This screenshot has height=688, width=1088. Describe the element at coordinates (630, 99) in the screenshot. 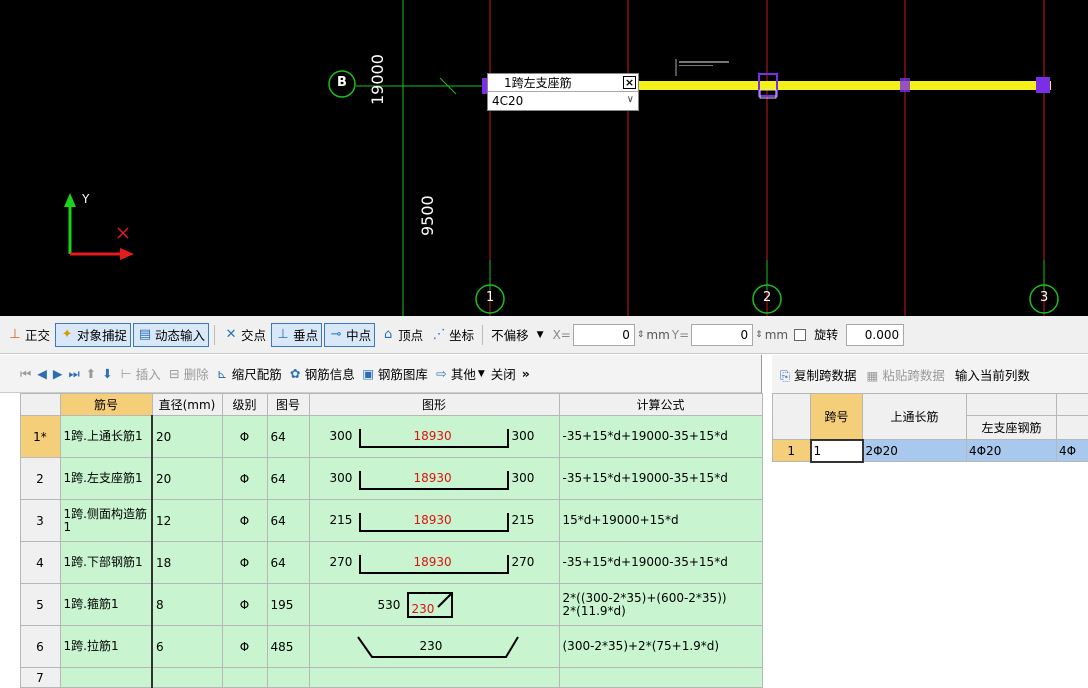

I see `chevron-down-icon: ∨` at that location.